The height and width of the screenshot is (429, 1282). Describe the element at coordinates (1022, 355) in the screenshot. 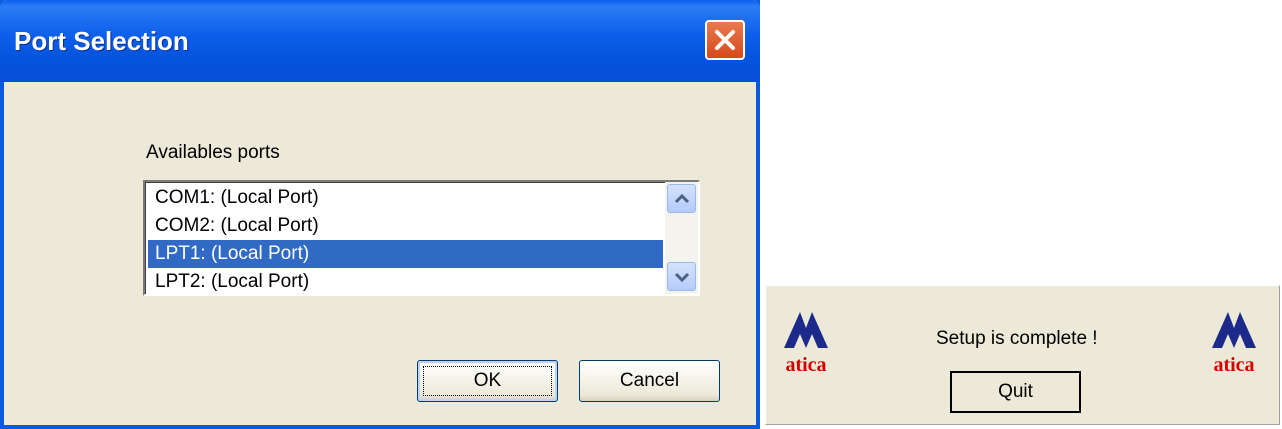

I see `setup-complete-panel: atica Setup is complete ! Quit atica` at that location.